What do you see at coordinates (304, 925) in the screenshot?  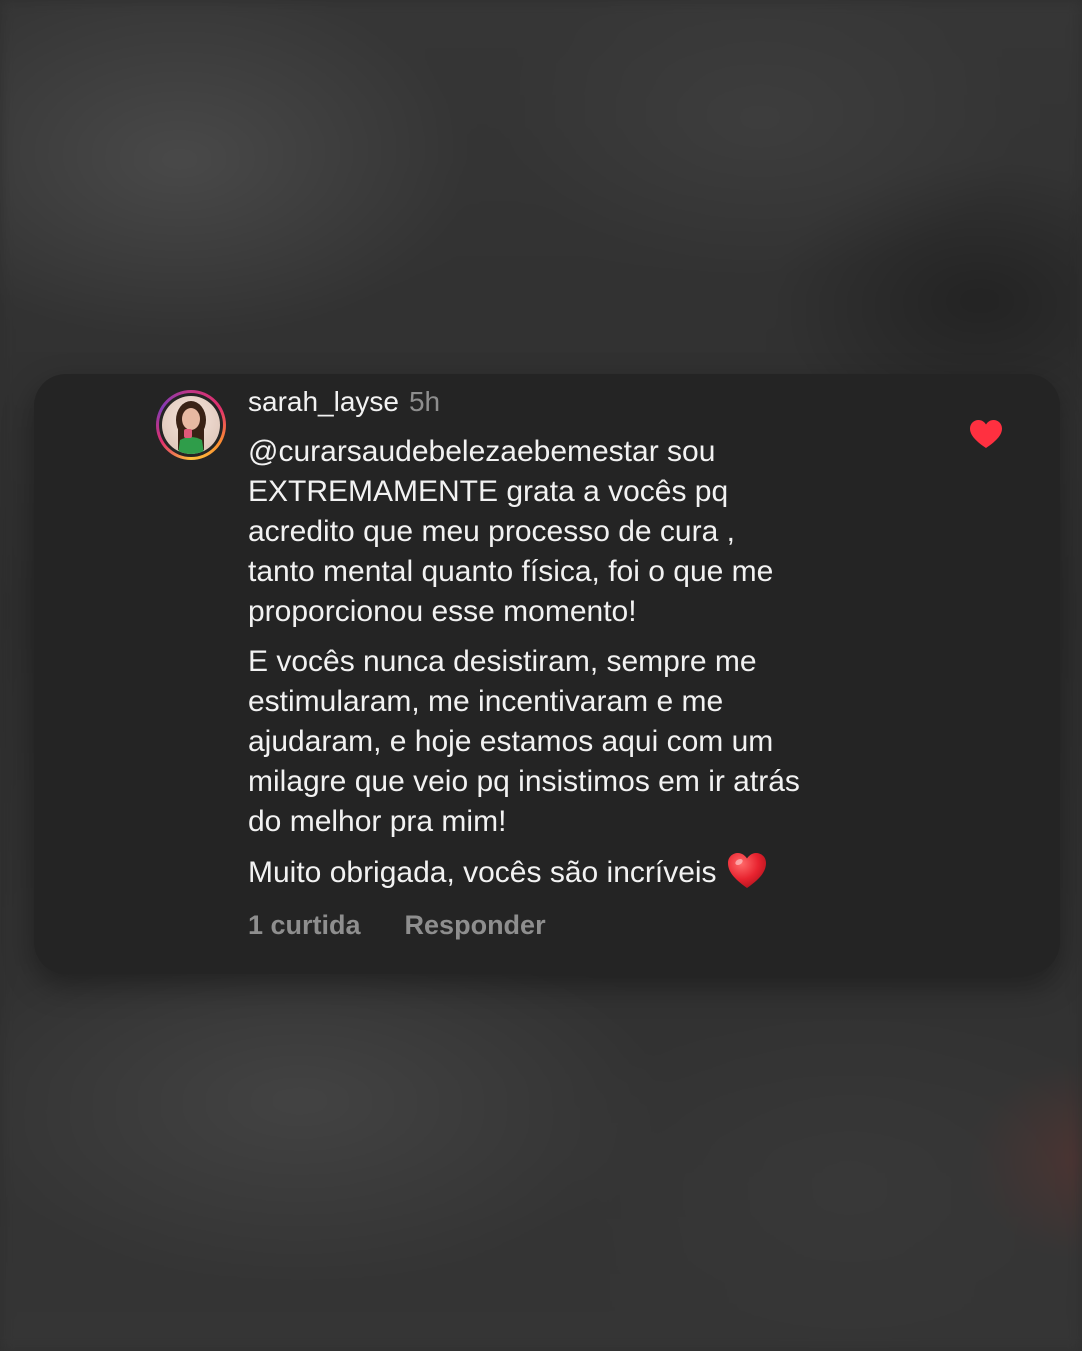 I see `likes-count: 1 curtida` at bounding box center [304, 925].